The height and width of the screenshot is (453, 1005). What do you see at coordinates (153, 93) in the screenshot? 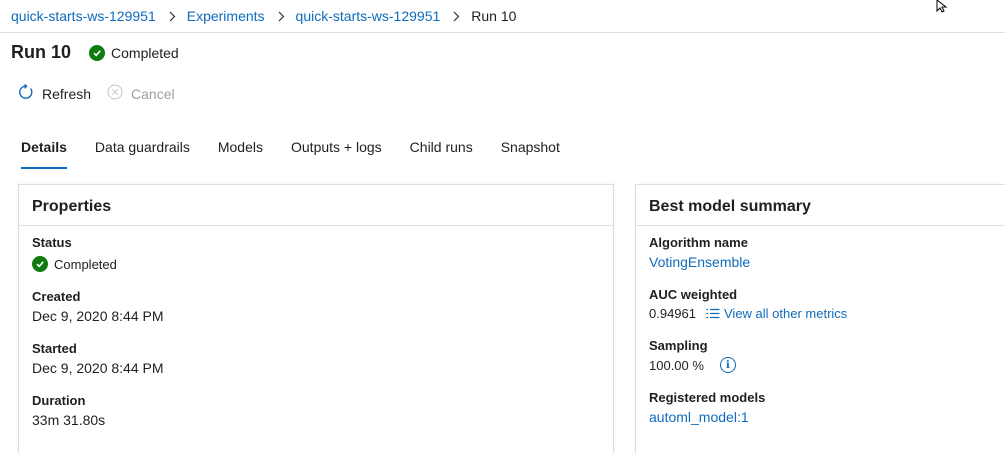
I see `cancel-label: Cancel` at bounding box center [153, 93].